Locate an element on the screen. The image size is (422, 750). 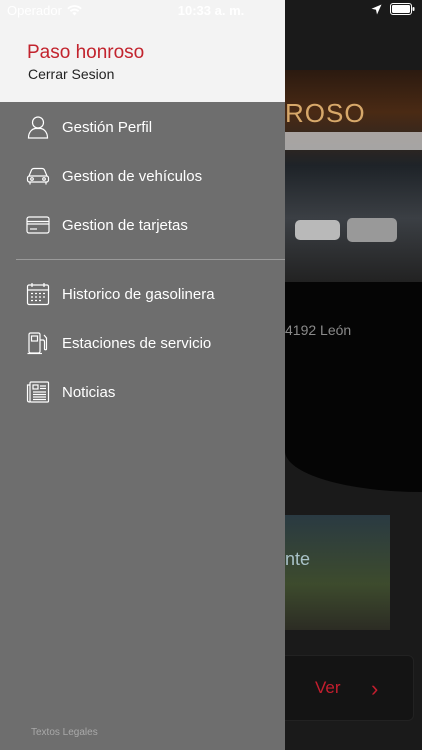
legal-texts-link: Textos Legales is located at coordinates (64, 732).